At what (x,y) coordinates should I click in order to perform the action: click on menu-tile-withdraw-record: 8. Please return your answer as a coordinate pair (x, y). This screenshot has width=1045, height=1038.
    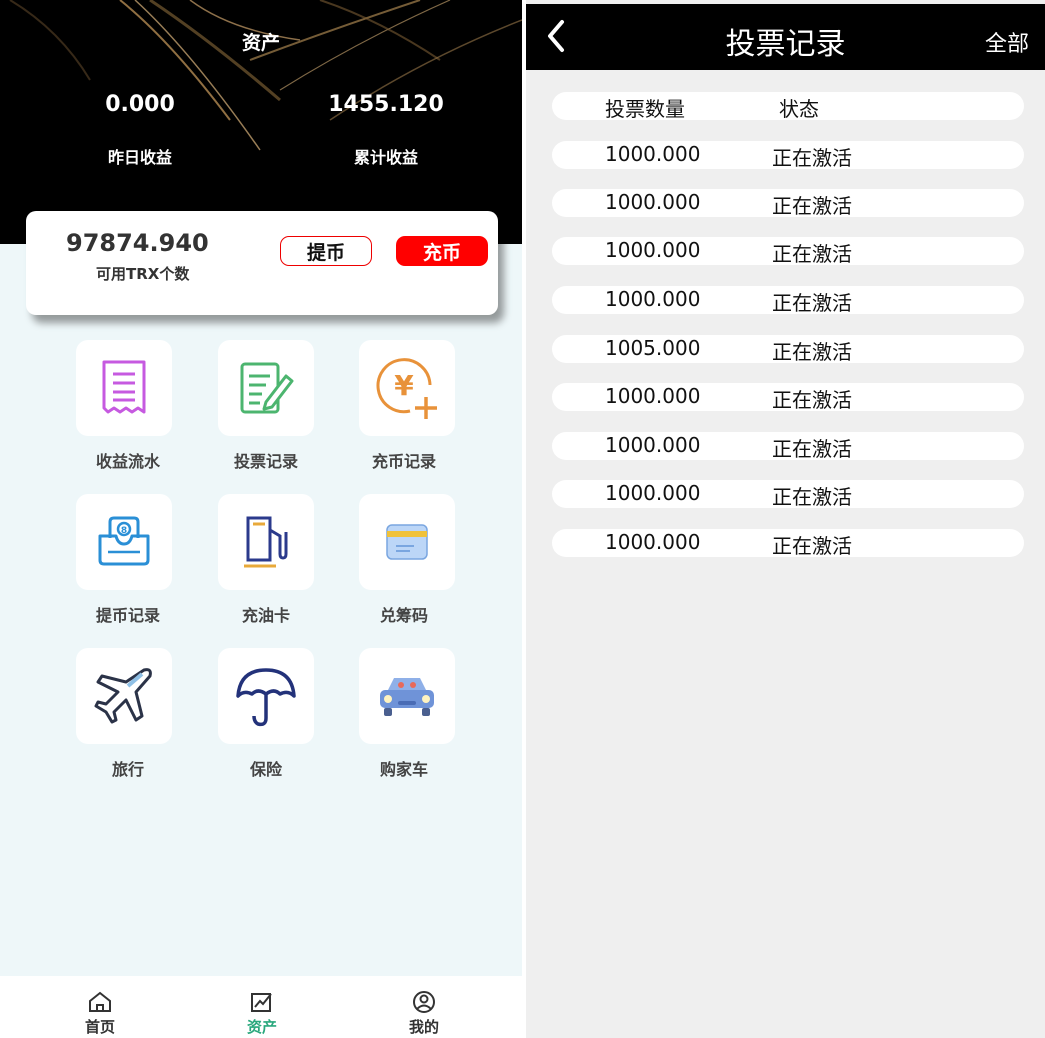
    Looking at the image, I should click on (124, 542).